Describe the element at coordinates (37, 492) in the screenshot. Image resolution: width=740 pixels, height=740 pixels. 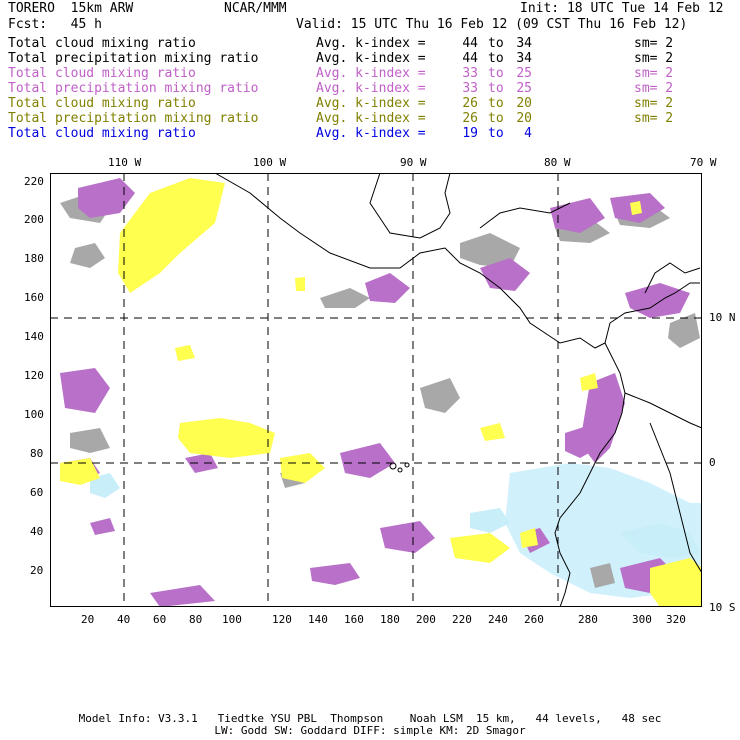
I see `y-tick: 60` at that location.